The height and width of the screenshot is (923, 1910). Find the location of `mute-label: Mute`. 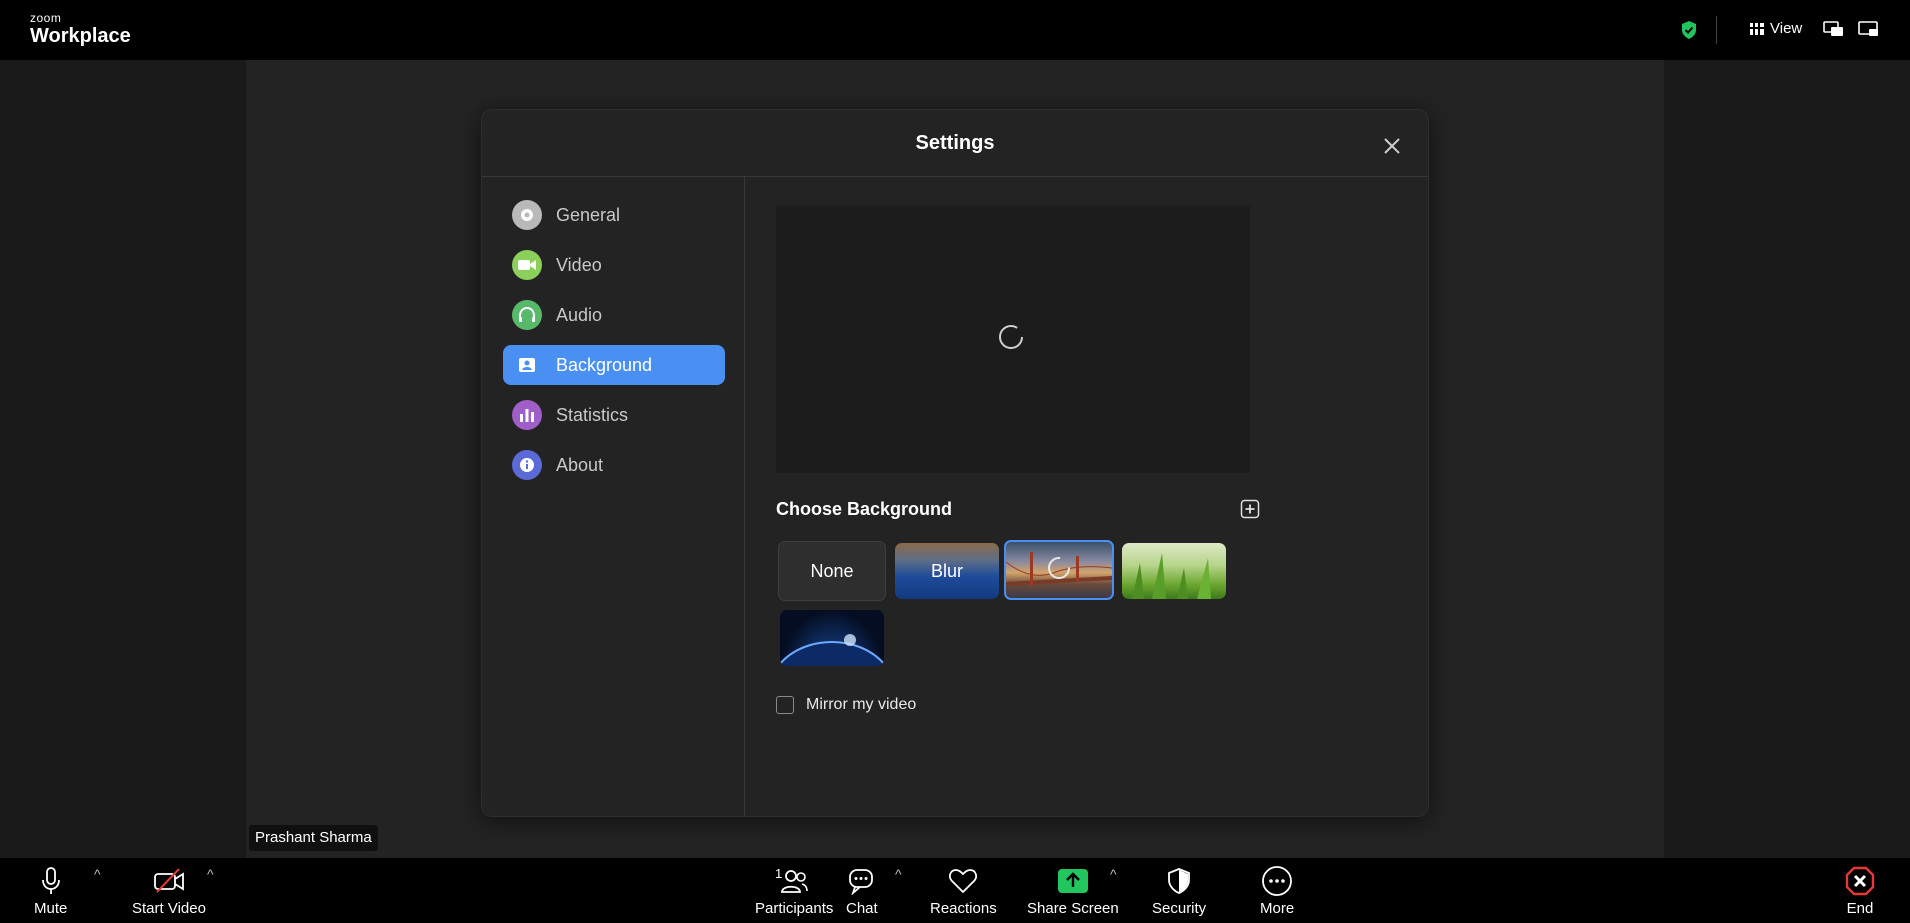

mute-label: Mute is located at coordinates (51, 908).